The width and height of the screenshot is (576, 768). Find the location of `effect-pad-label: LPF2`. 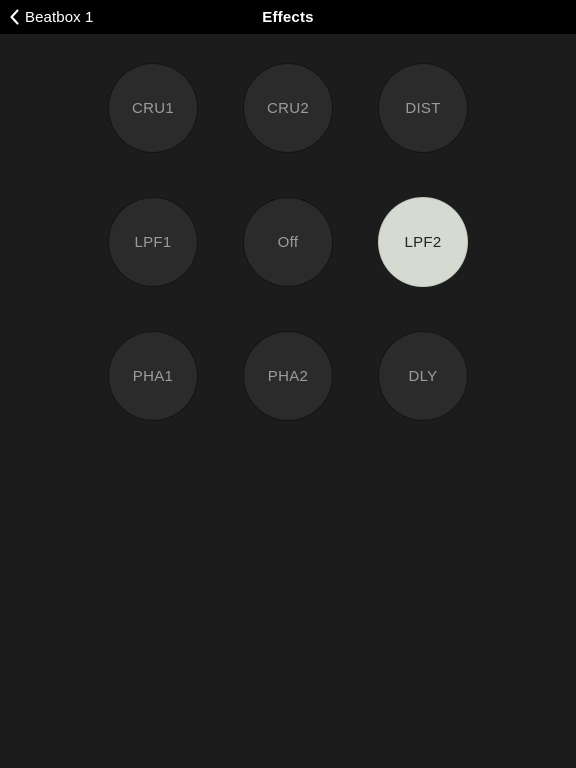

effect-pad-label: LPF2 is located at coordinates (423, 242).